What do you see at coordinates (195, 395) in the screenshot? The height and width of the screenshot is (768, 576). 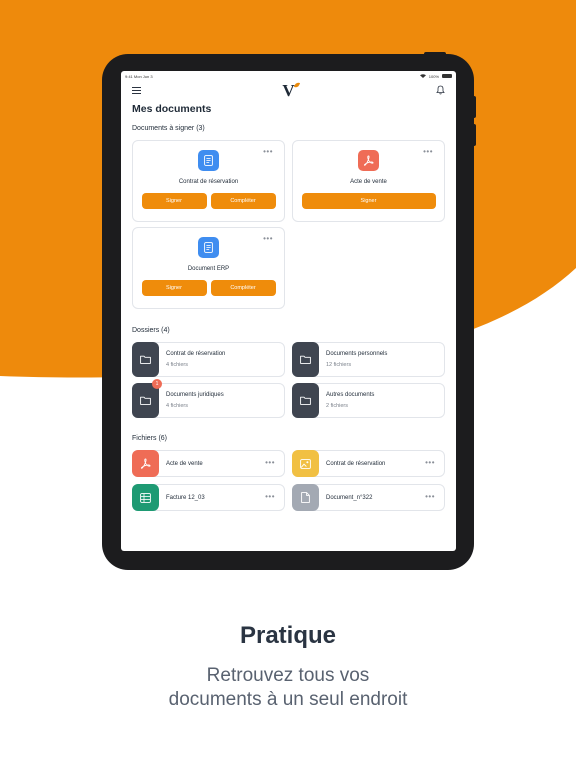 I see `folder-name: Documents juridiques` at bounding box center [195, 395].